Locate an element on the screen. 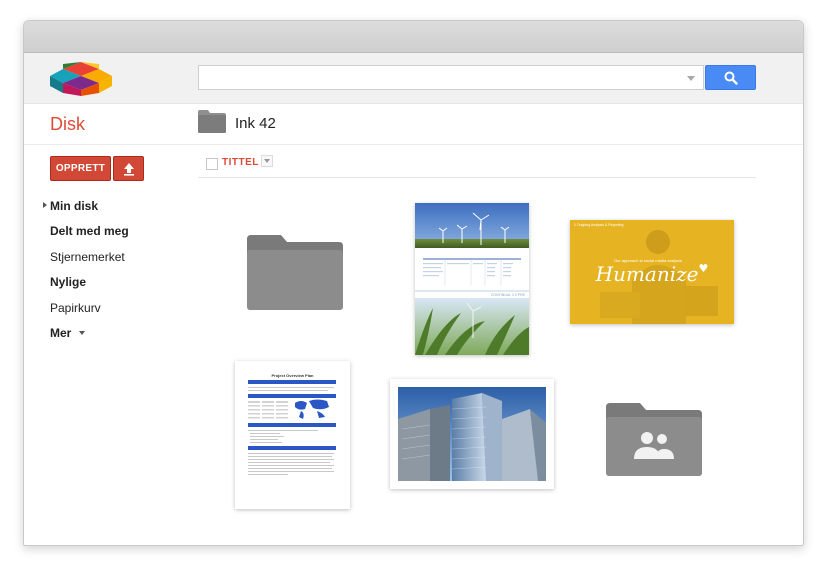 The width and height of the screenshot is (838, 568). page-header is located at coordinates (413, 124).